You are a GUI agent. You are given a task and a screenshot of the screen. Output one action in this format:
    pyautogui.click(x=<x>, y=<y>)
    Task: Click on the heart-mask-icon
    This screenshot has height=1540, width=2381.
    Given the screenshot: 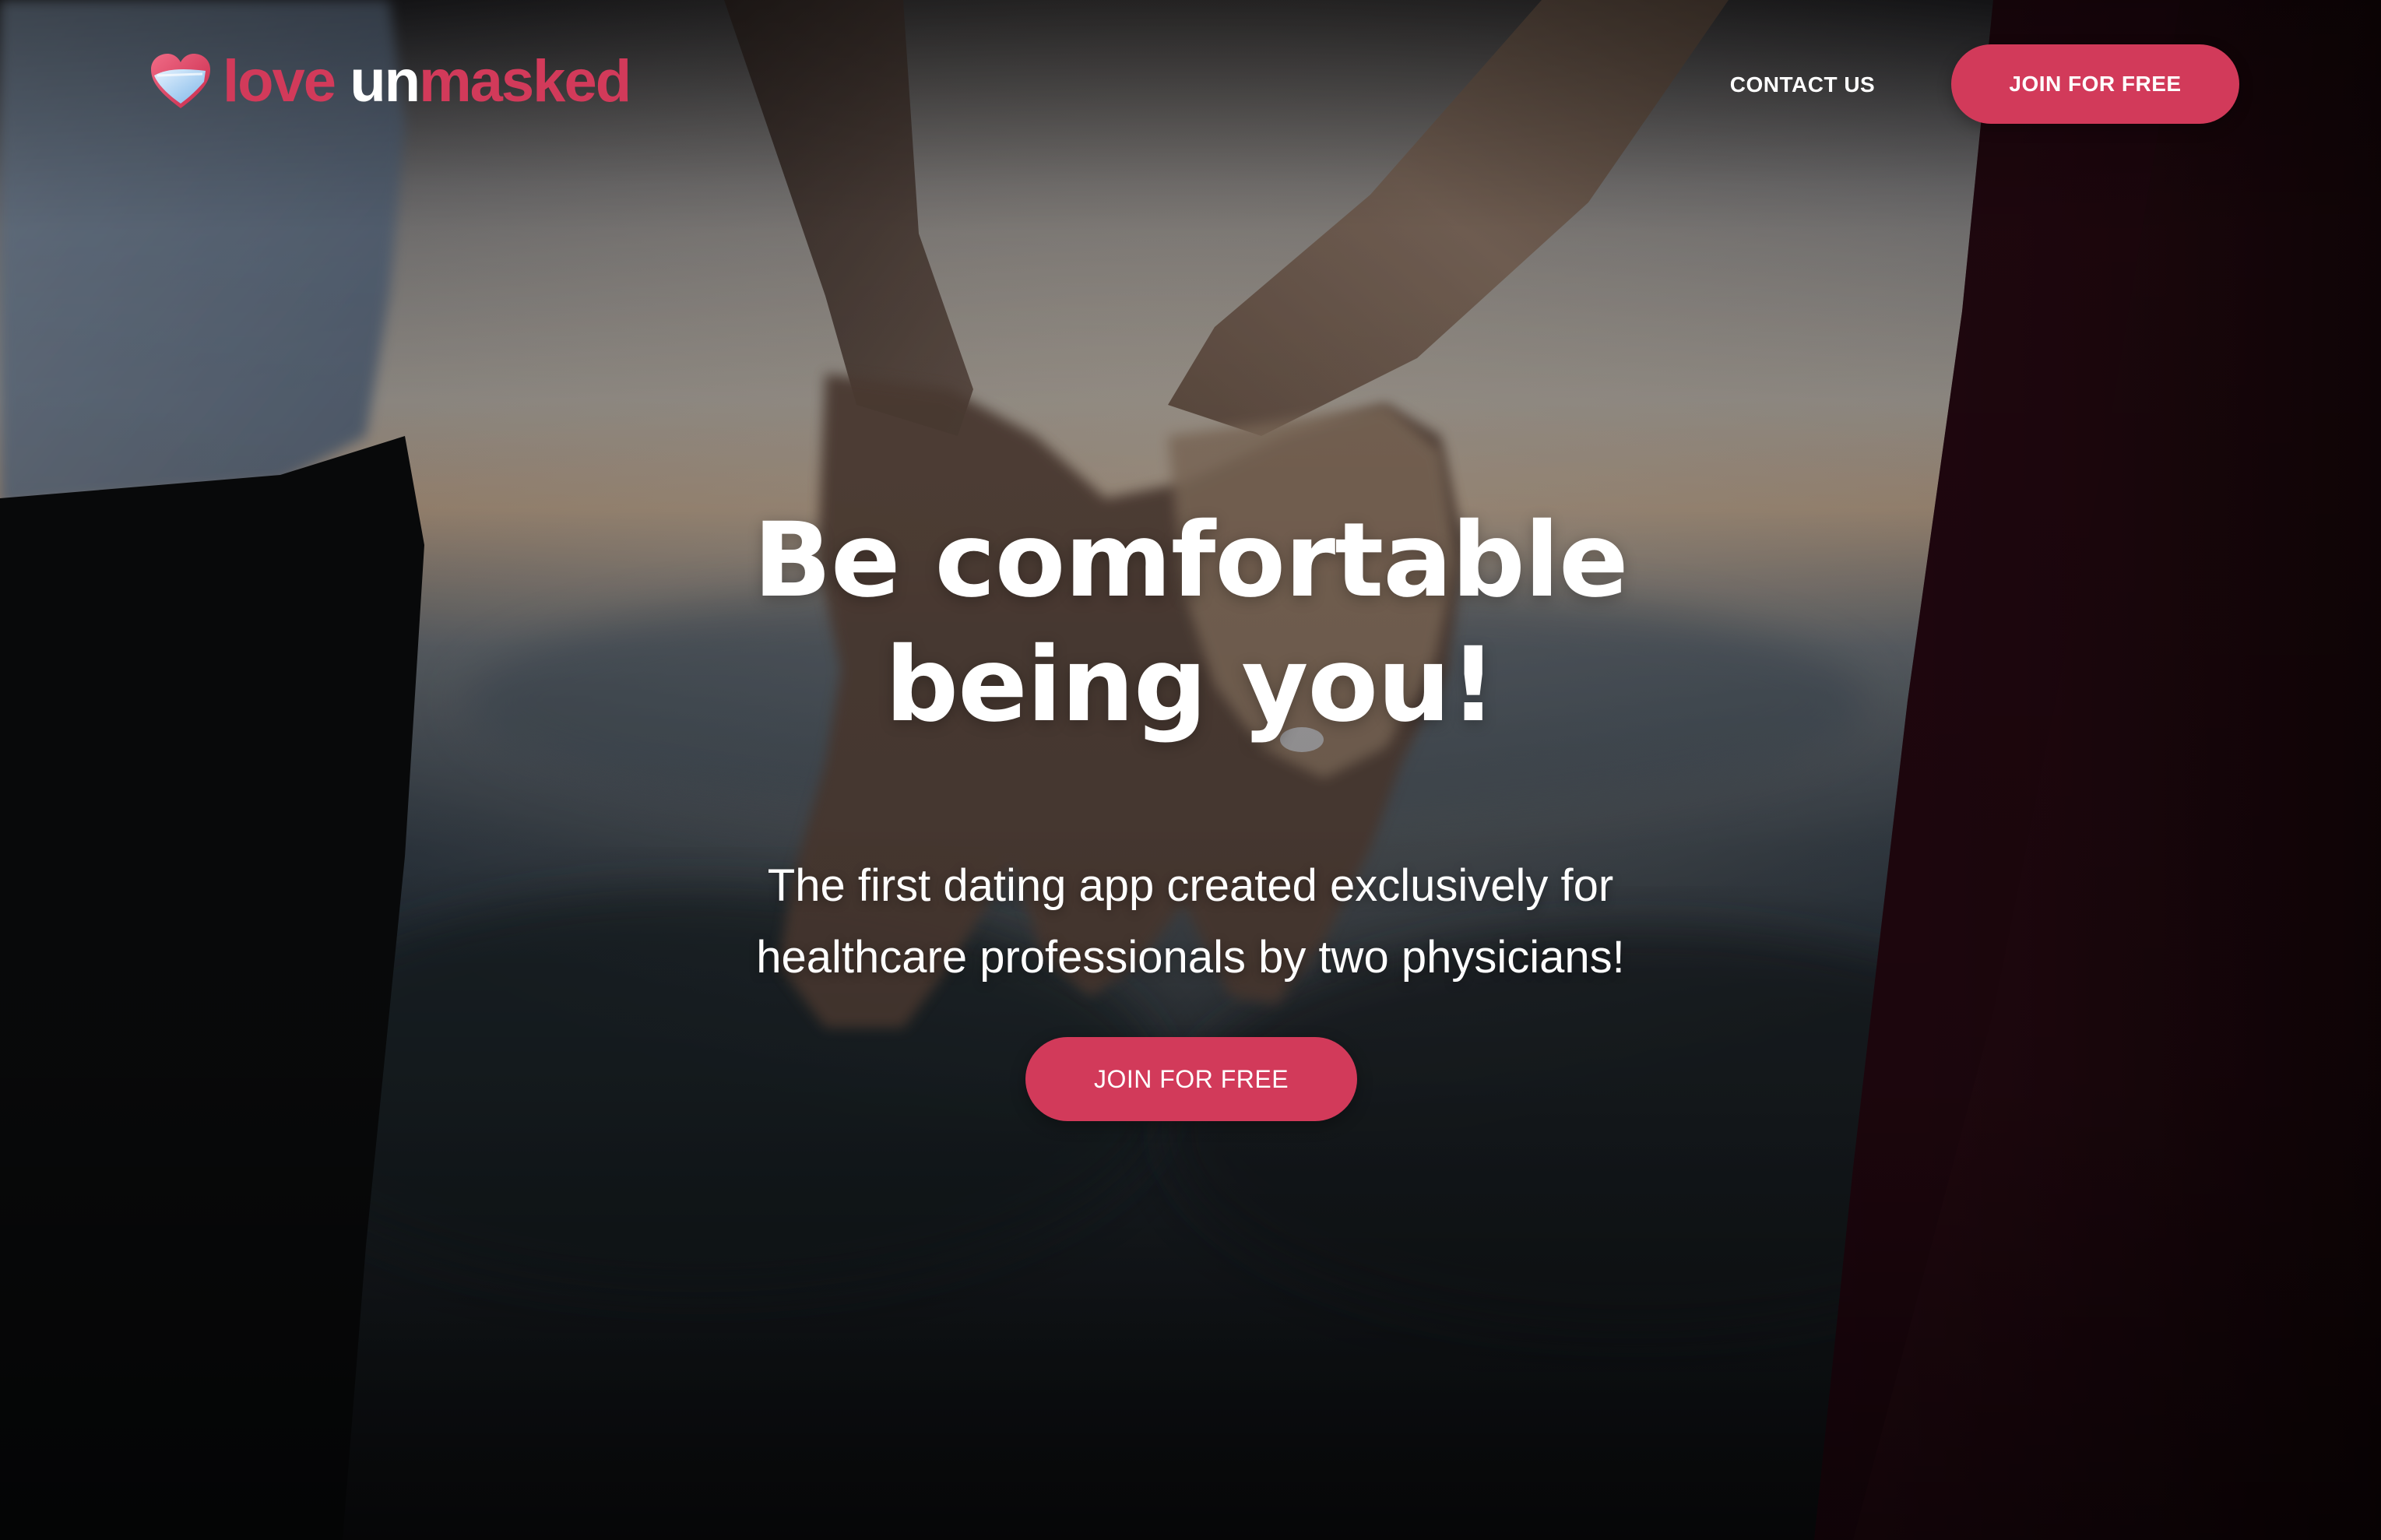 What is the action you would take?
    pyautogui.click(x=180, y=81)
    